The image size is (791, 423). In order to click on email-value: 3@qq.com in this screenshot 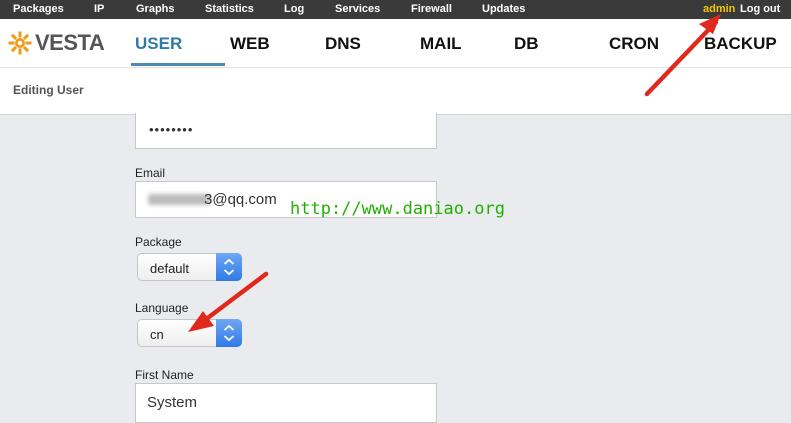, I will do `click(240, 199)`.